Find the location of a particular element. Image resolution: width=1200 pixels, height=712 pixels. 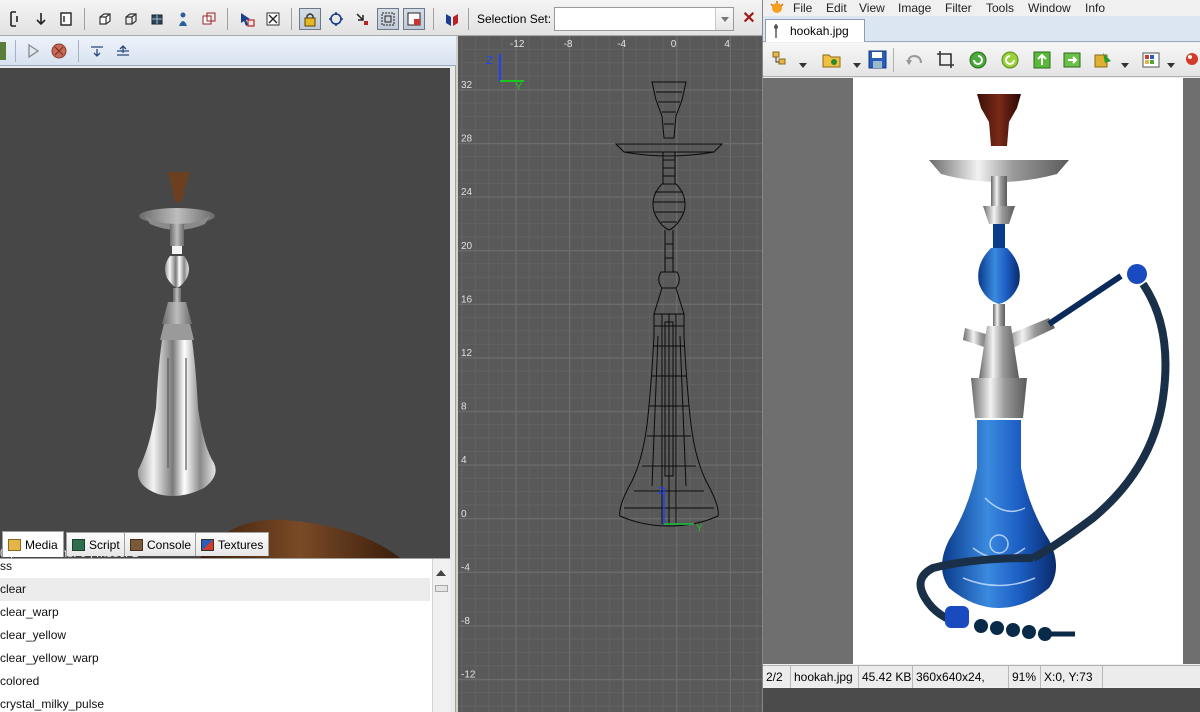

batch-icon is located at coordinates (1104, 61).